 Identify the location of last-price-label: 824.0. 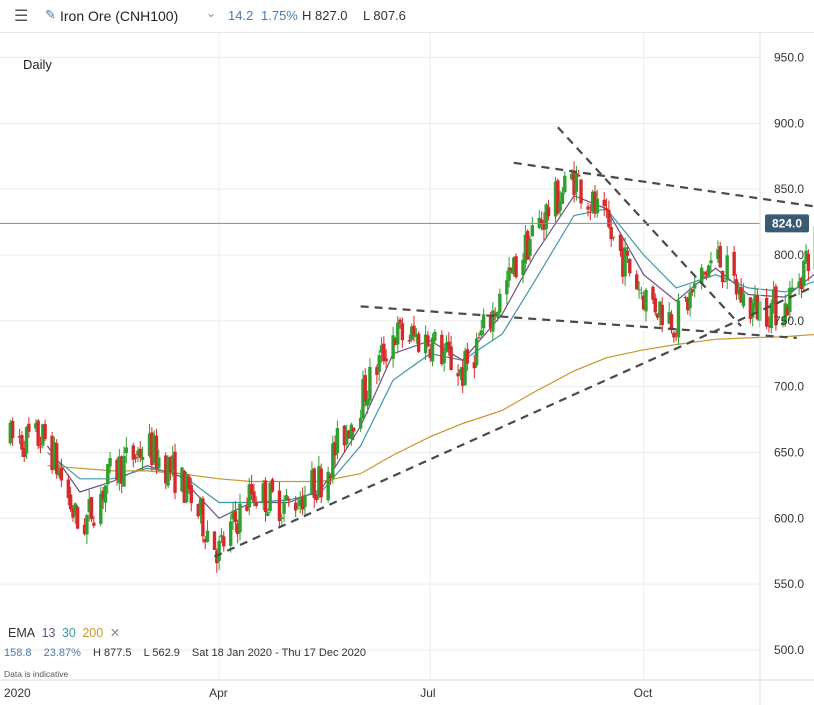
(787, 223).